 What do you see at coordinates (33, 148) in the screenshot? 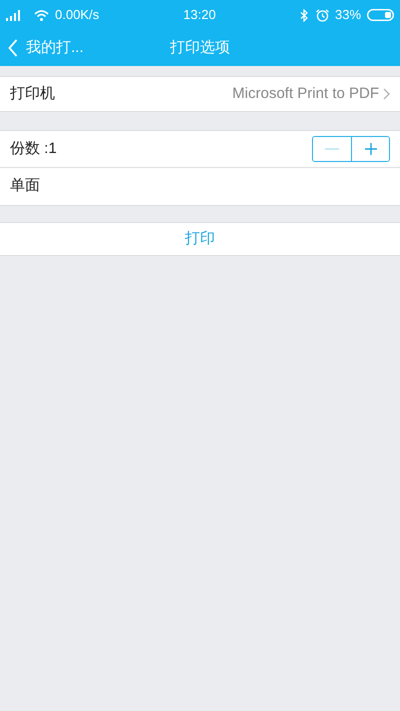
I see `copies-label: 份数 :1` at bounding box center [33, 148].